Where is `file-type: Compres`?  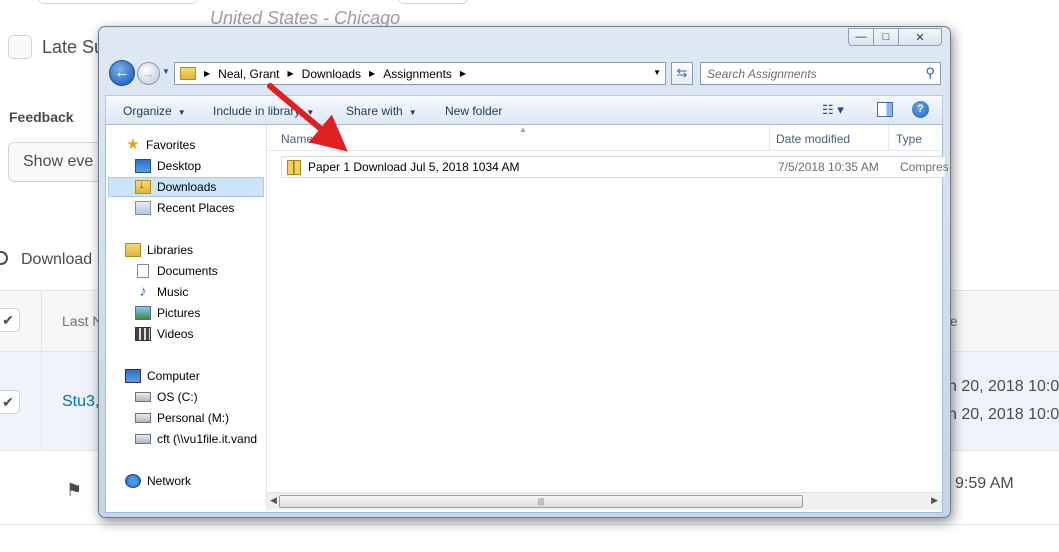 file-type: Compres is located at coordinates (924, 167).